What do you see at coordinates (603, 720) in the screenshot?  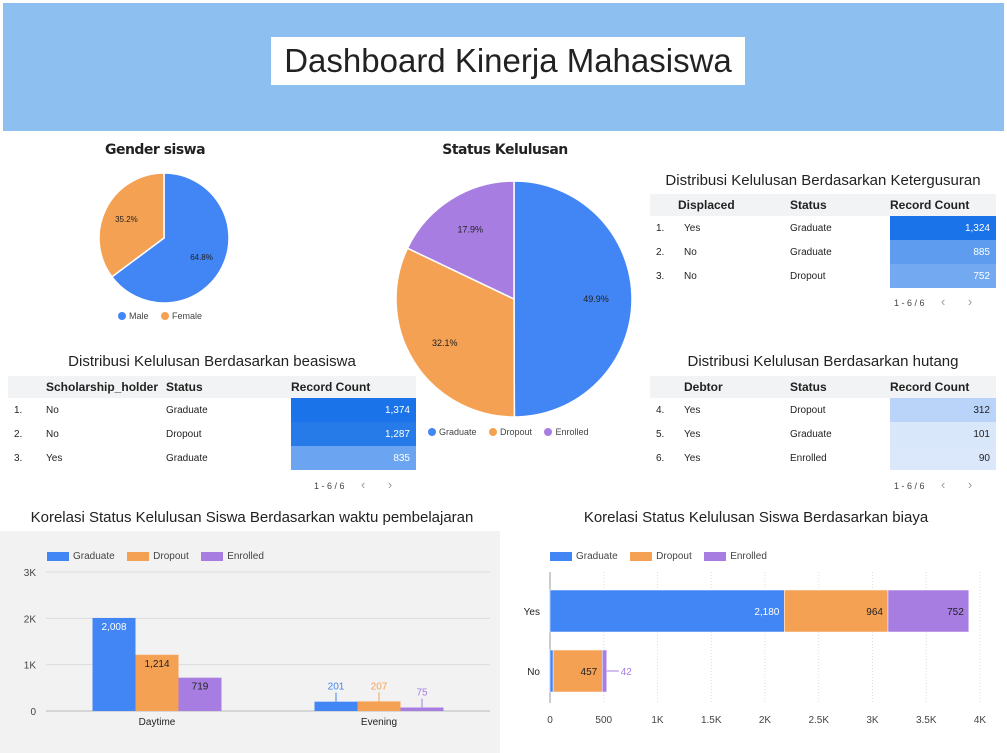 I see `x-tick-label: 500` at bounding box center [603, 720].